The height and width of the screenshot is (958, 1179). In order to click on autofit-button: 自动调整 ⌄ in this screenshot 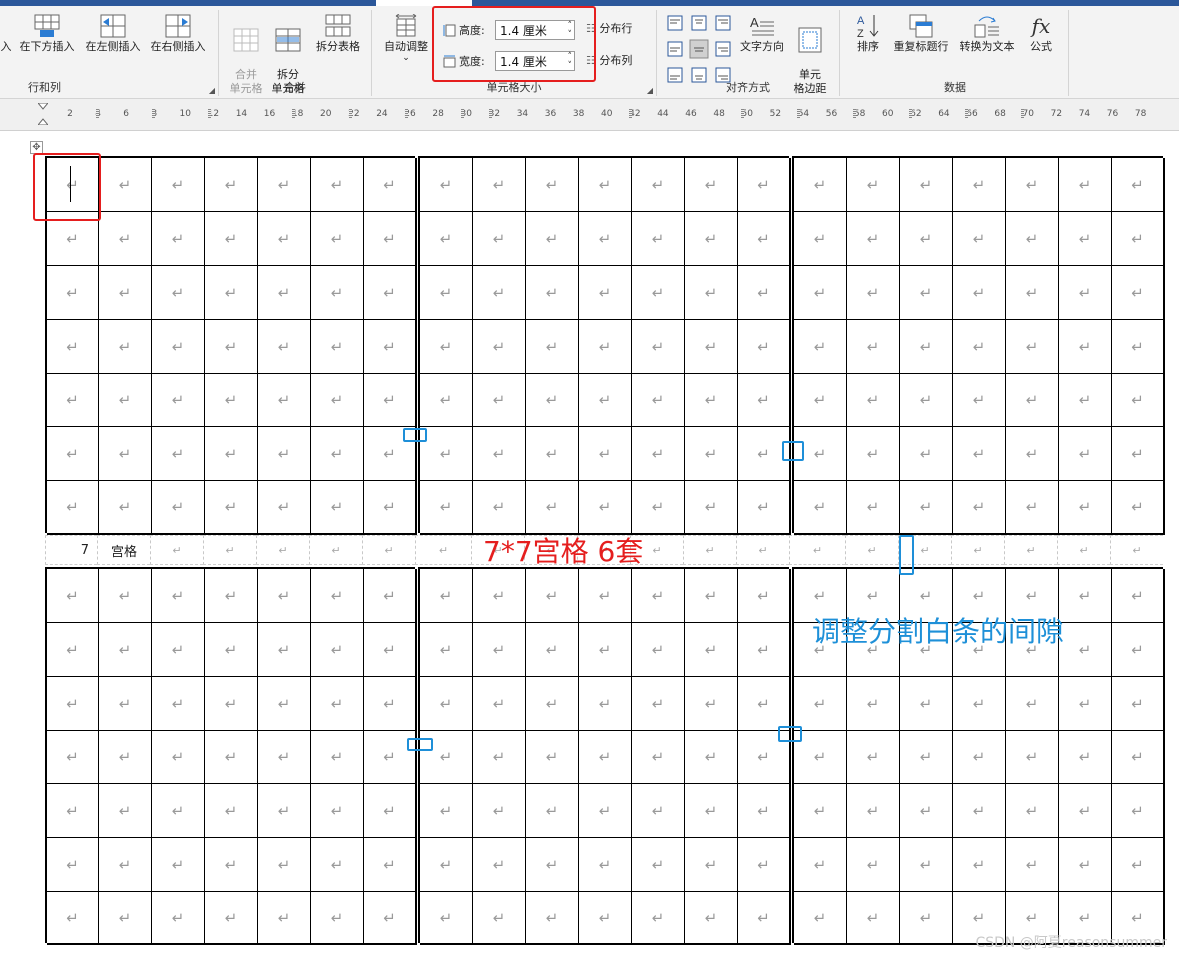, I will do `click(406, 38)`.